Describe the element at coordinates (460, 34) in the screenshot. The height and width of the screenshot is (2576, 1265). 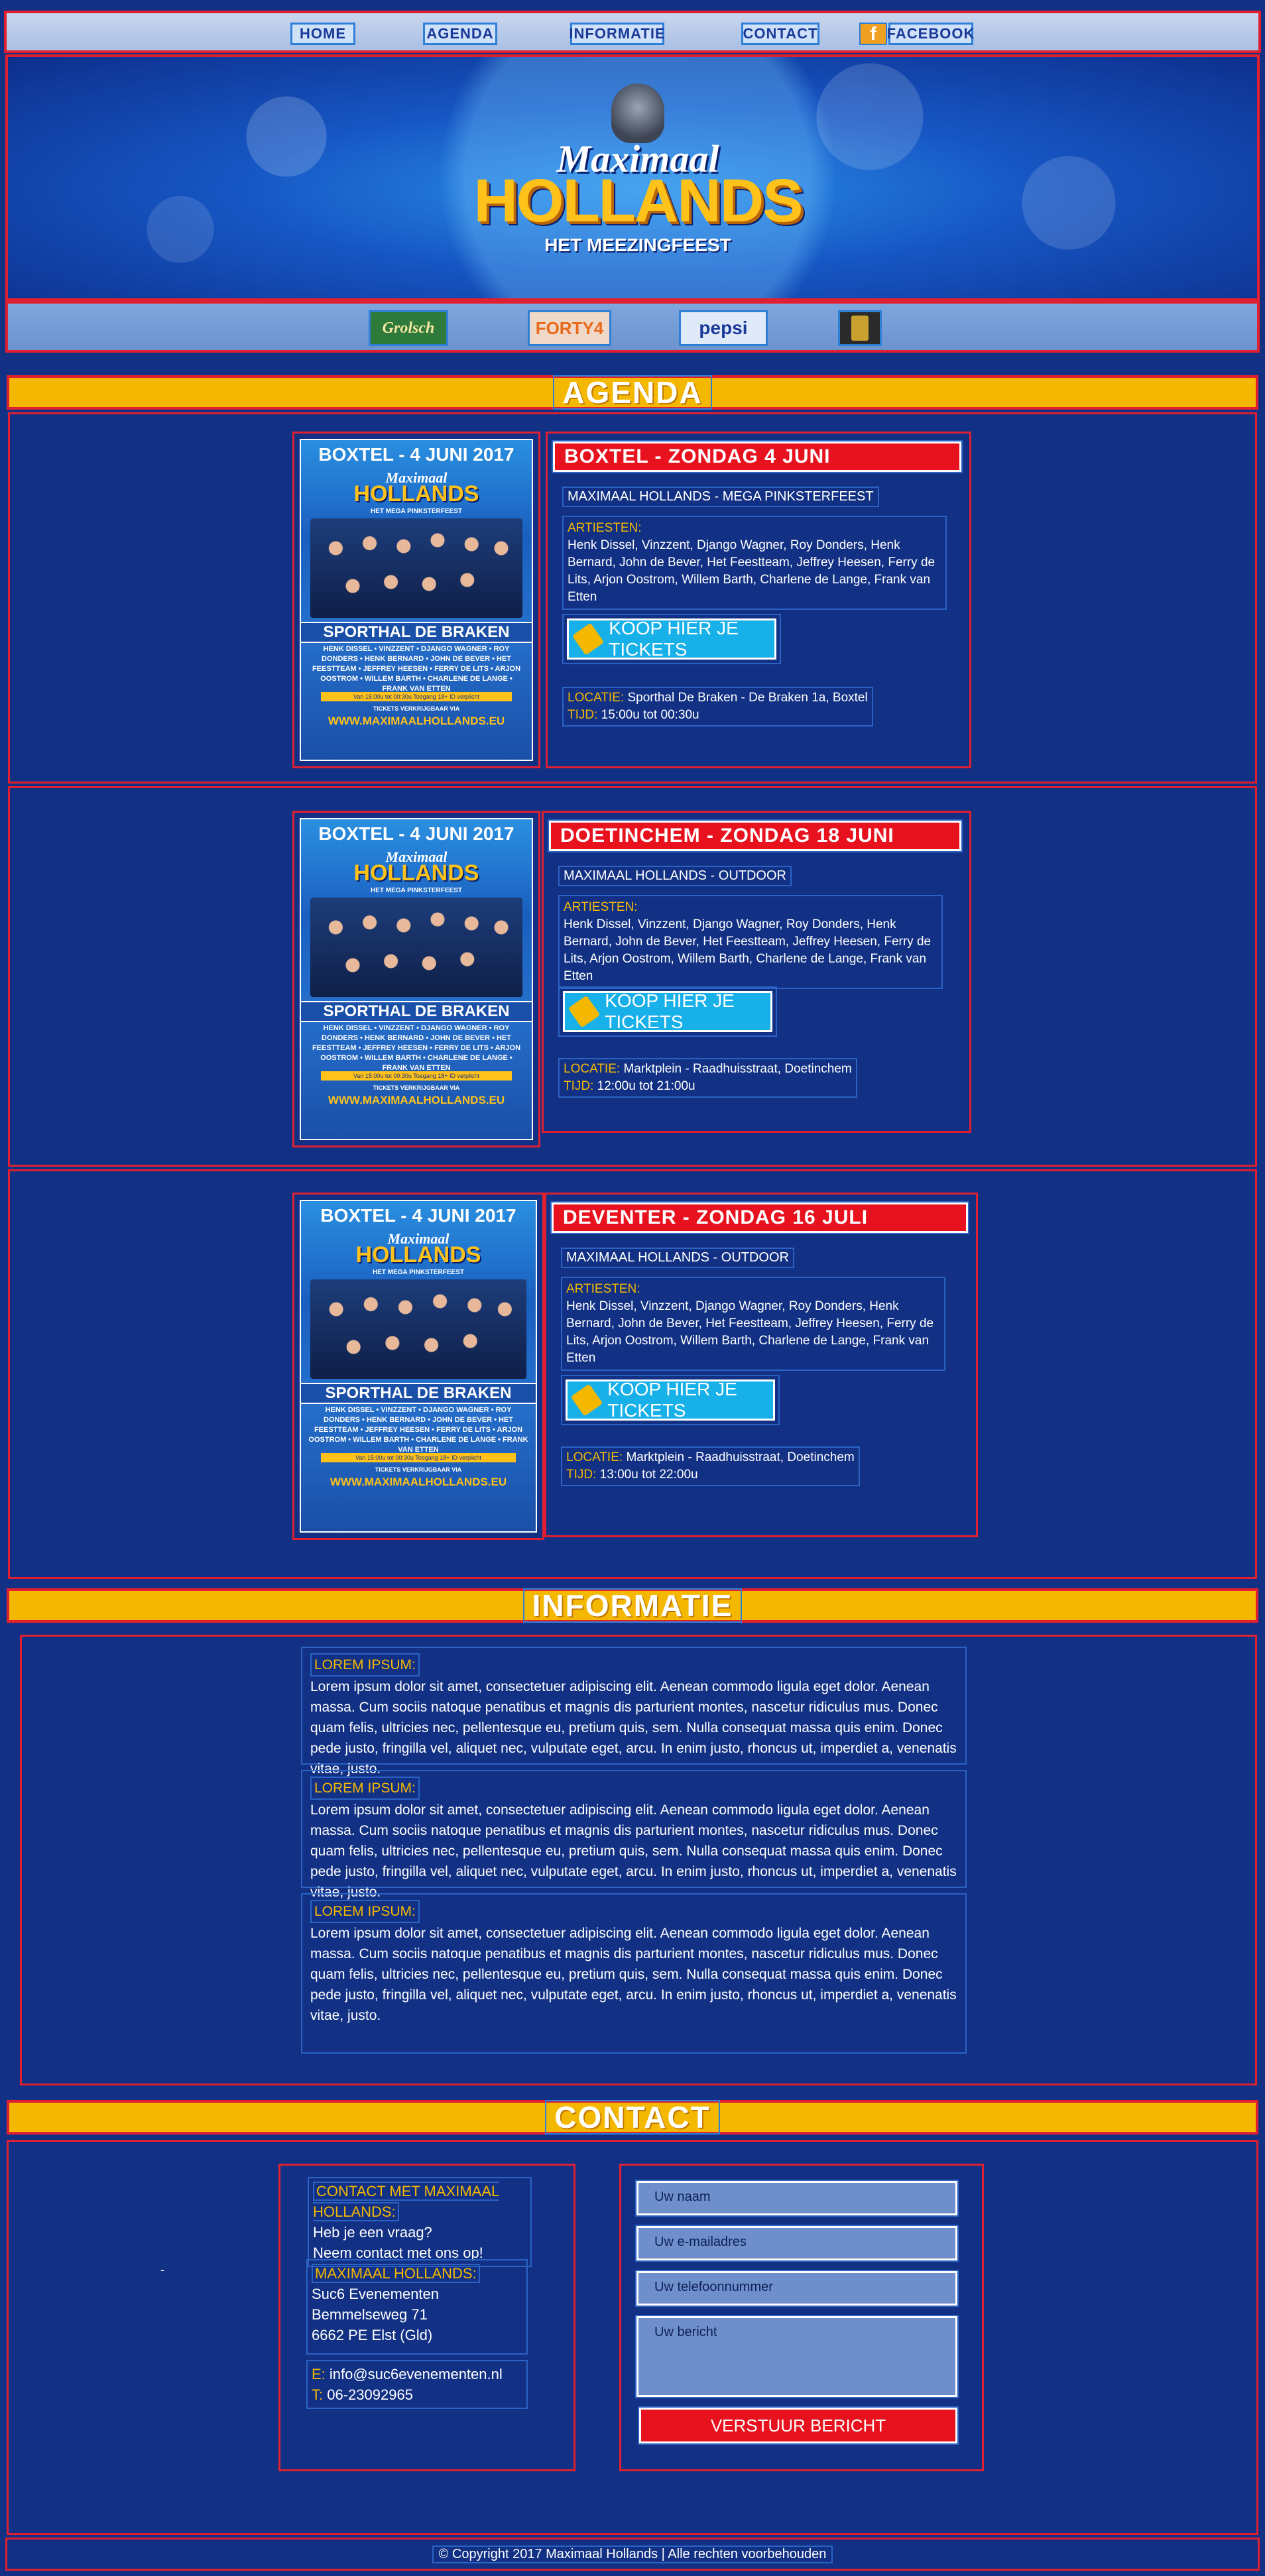
I see `nav-agenda: AGENDA` at that location.